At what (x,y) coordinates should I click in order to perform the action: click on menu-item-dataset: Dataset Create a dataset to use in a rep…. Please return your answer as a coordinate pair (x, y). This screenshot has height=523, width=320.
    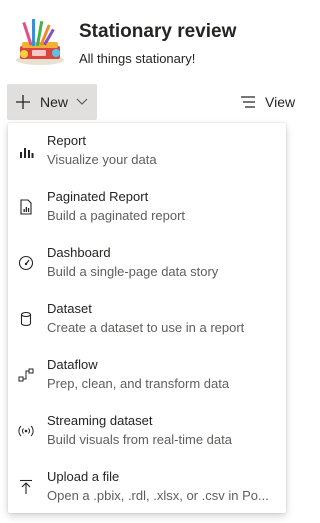
    Looking at the image, I should click on (147, 319).